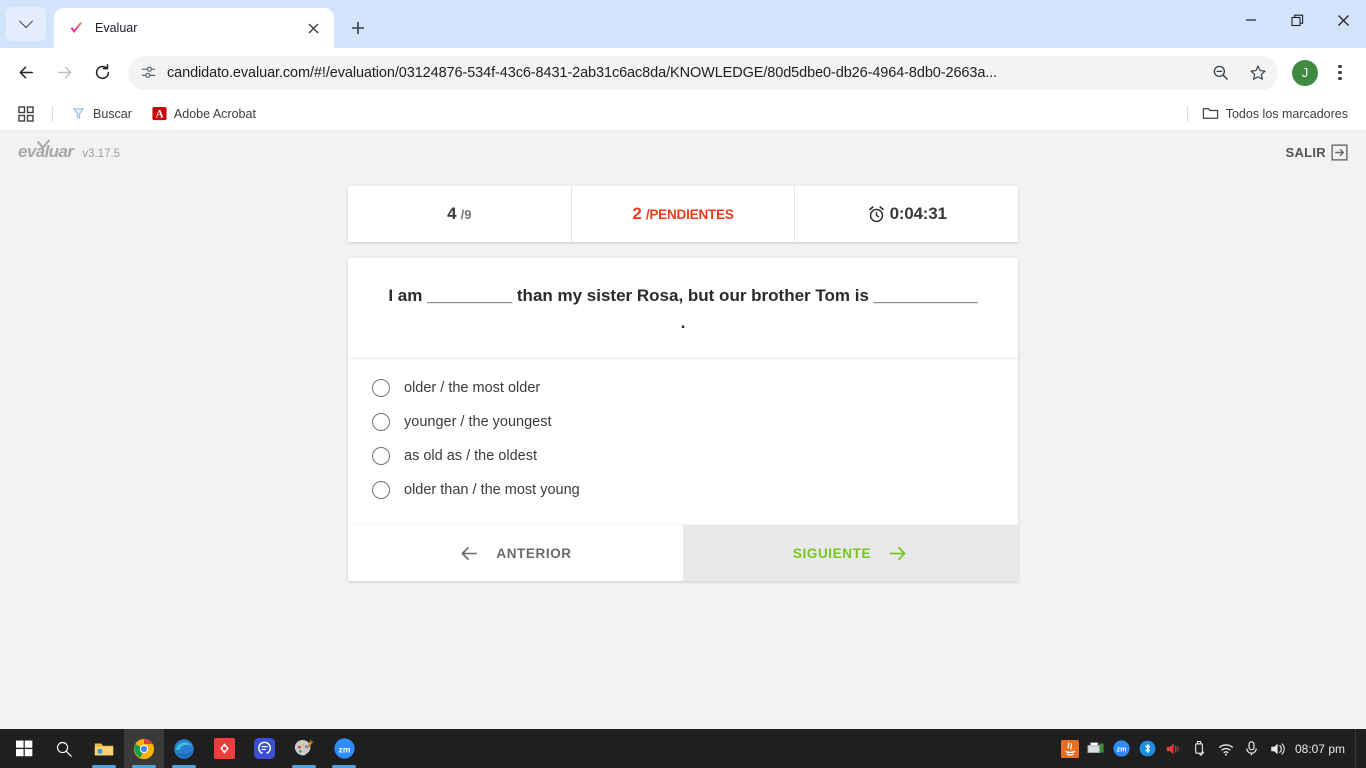  I want to click on answer-option: older than / the most young, so click(683, 490).